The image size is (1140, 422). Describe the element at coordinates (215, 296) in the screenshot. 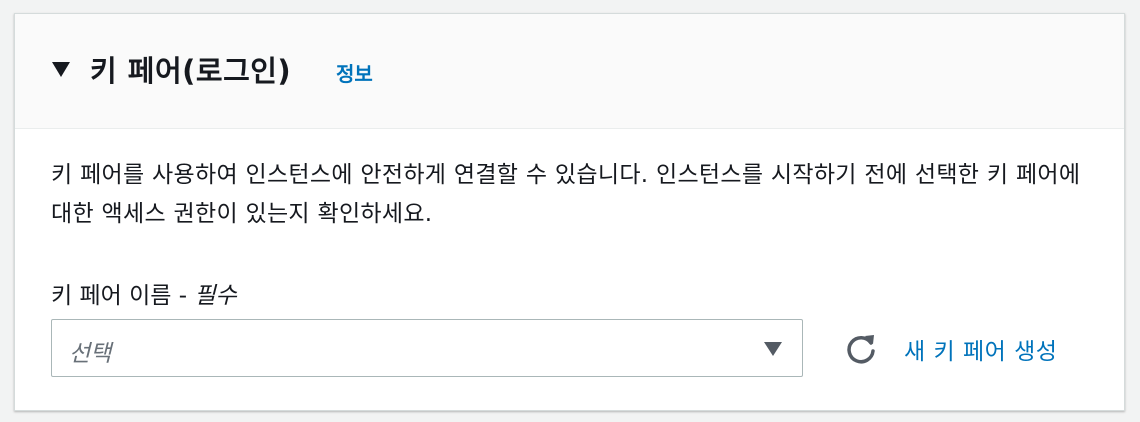

I see `required-indicator: 필수` at that location.